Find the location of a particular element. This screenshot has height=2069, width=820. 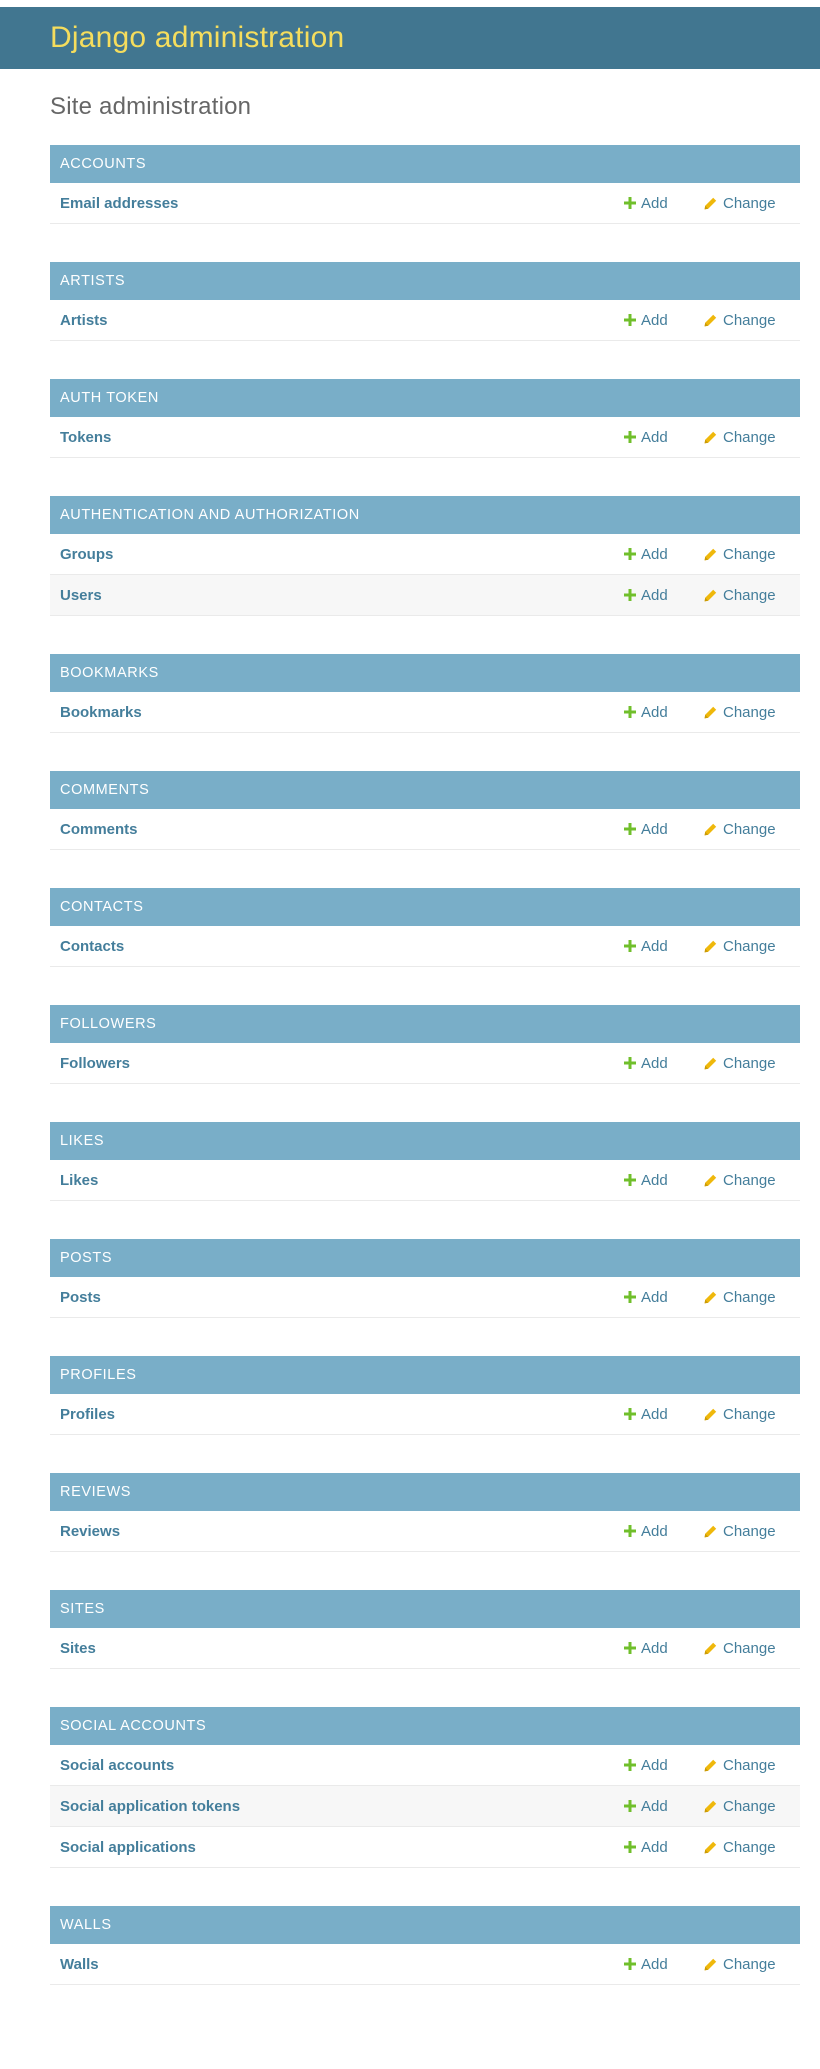

model-row: Artists Add Change is located at coordinates (425, 320).